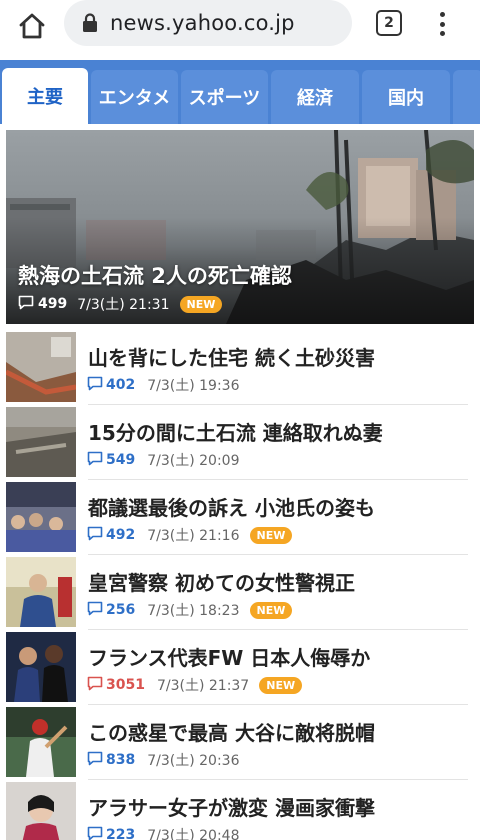 Image resolution: width=480 pixels, height=840 pixels. I want to click on comment-count: 402, so click(121, 385).